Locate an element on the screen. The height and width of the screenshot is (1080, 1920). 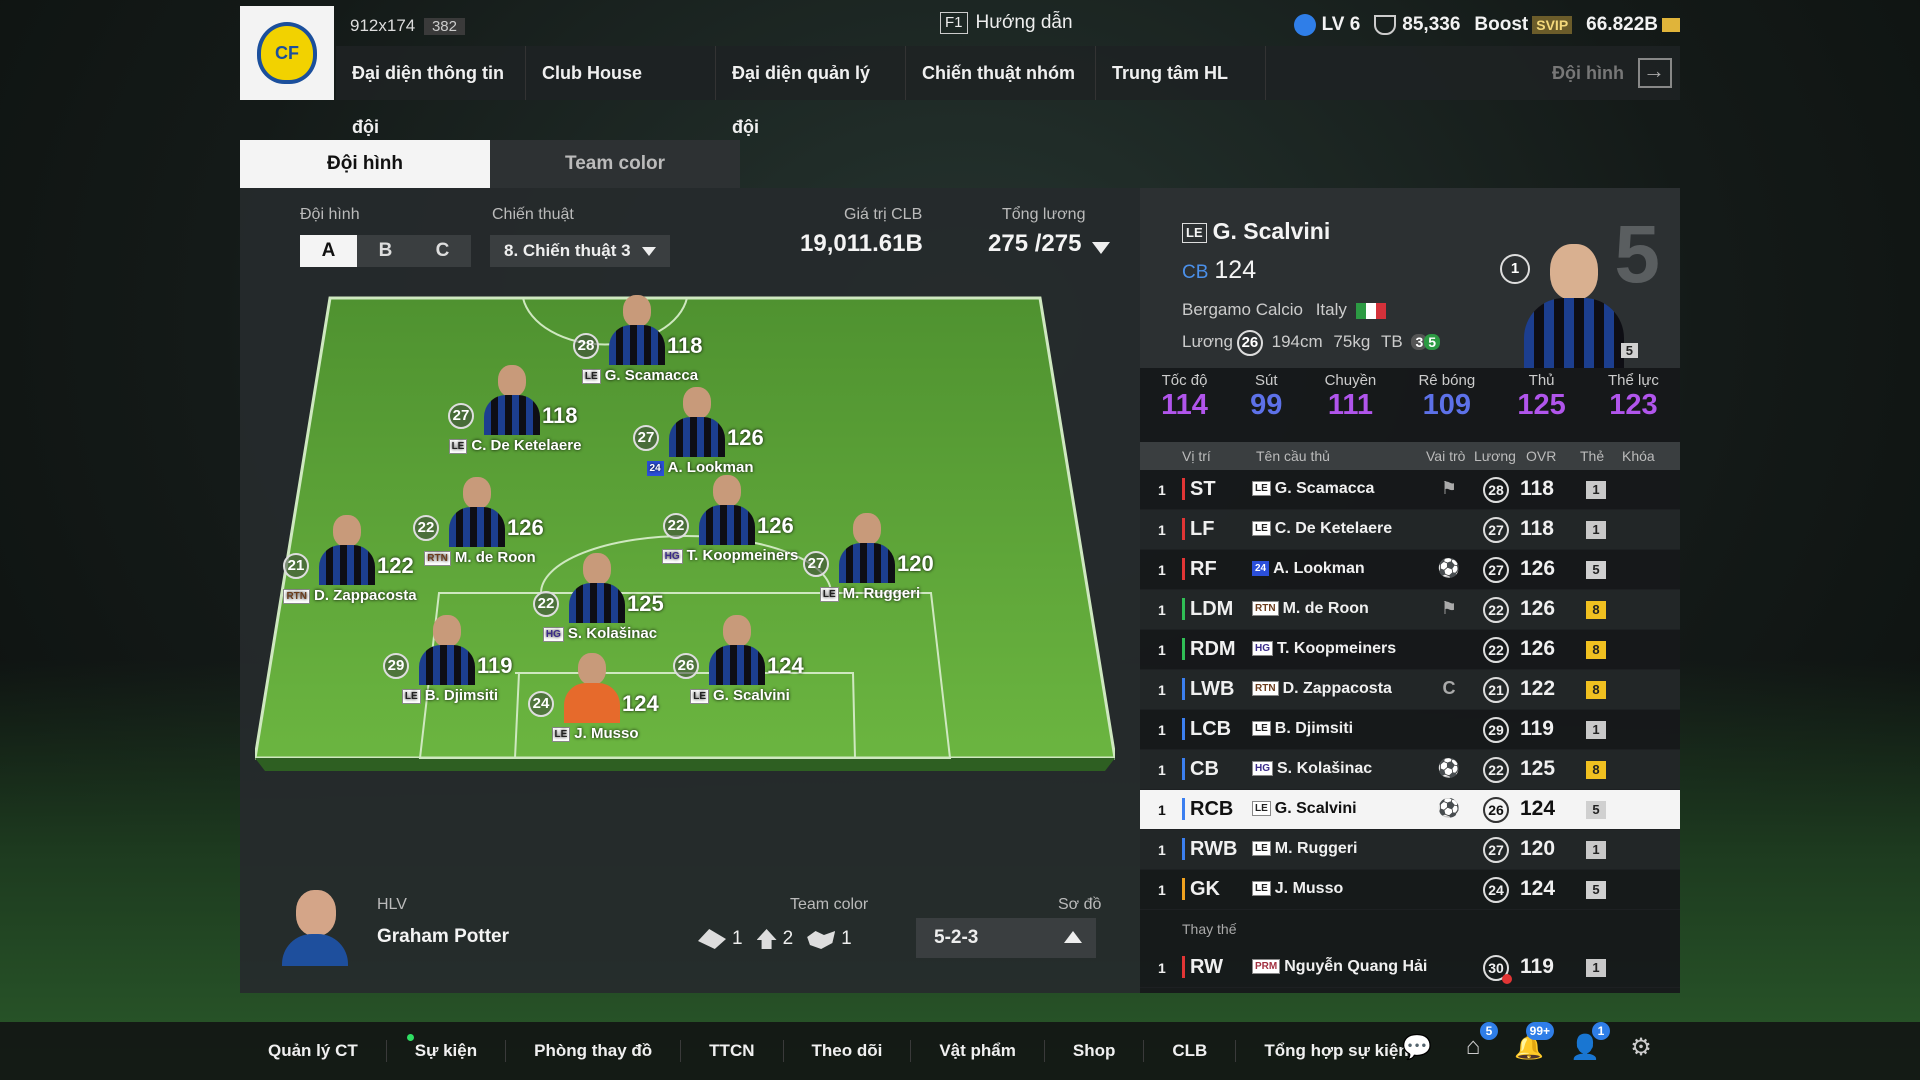
friends-icon: 👤 1 is located at coordinates (1589, 1043).